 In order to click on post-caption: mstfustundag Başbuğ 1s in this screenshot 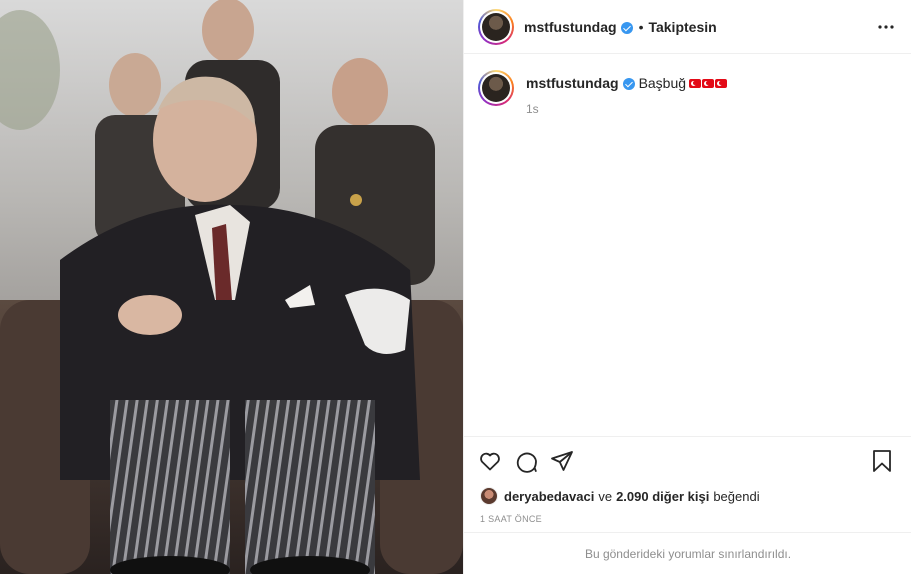, I will do `click(688, 93)`.